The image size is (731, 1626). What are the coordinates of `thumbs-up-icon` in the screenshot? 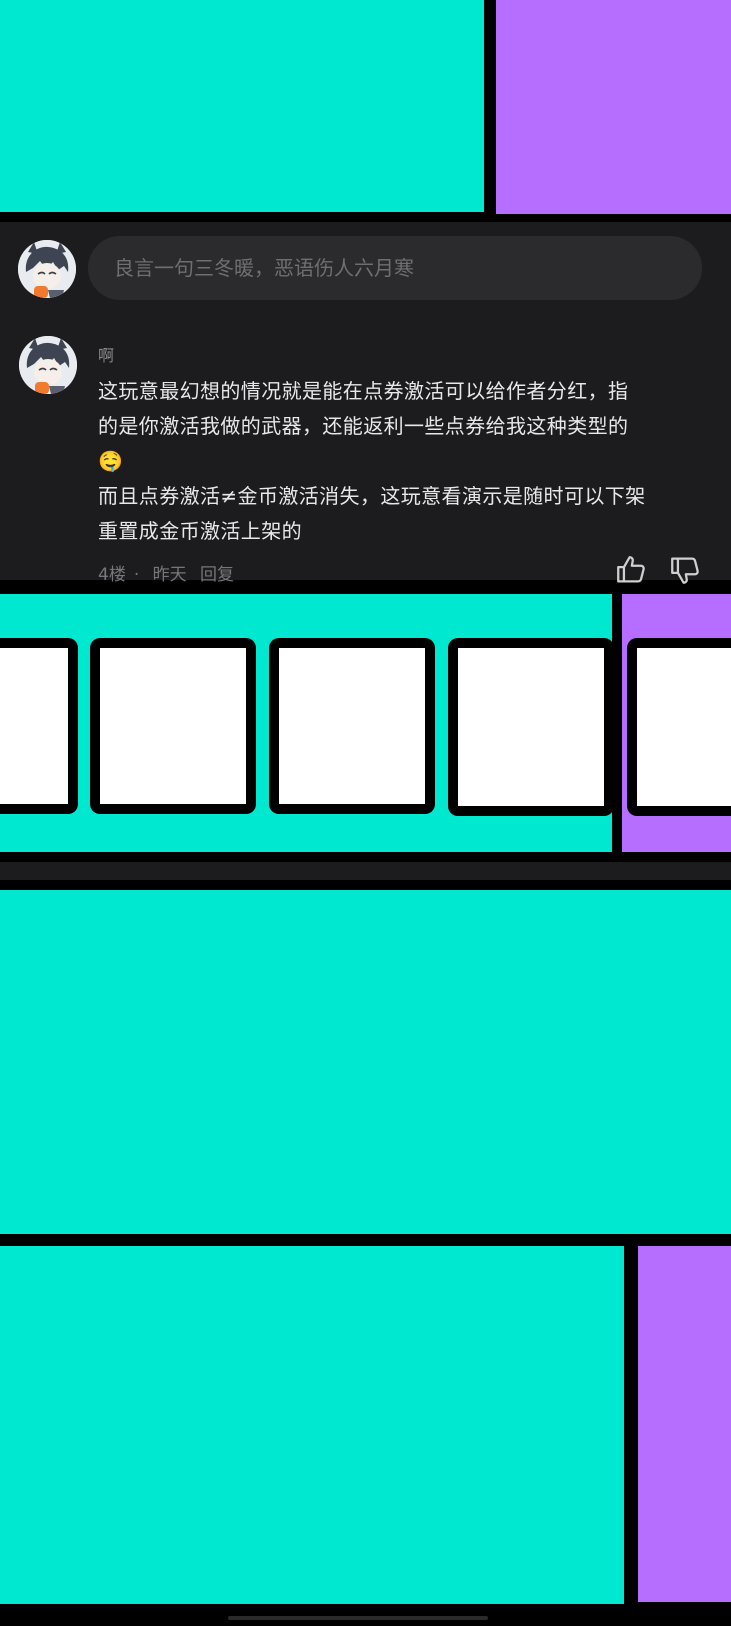 It's located at (631, 570).